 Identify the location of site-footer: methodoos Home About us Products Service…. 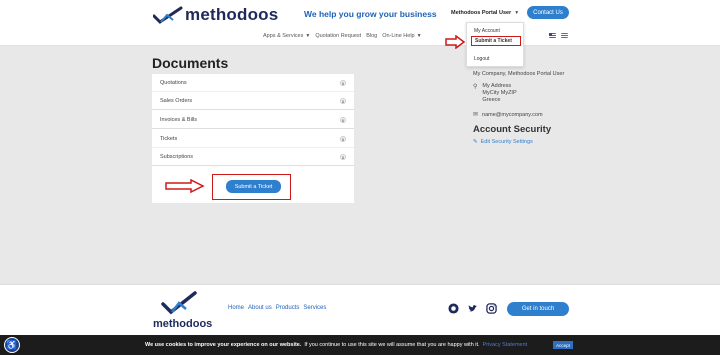
(360, 309).